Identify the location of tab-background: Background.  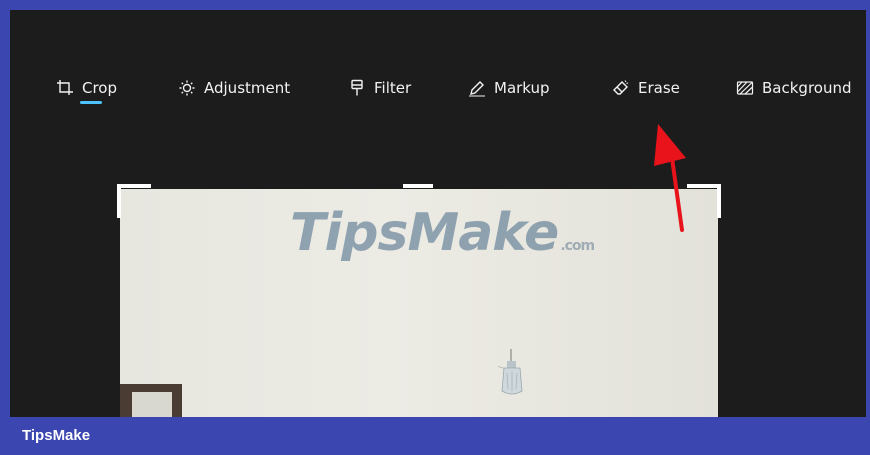
(794, 88).